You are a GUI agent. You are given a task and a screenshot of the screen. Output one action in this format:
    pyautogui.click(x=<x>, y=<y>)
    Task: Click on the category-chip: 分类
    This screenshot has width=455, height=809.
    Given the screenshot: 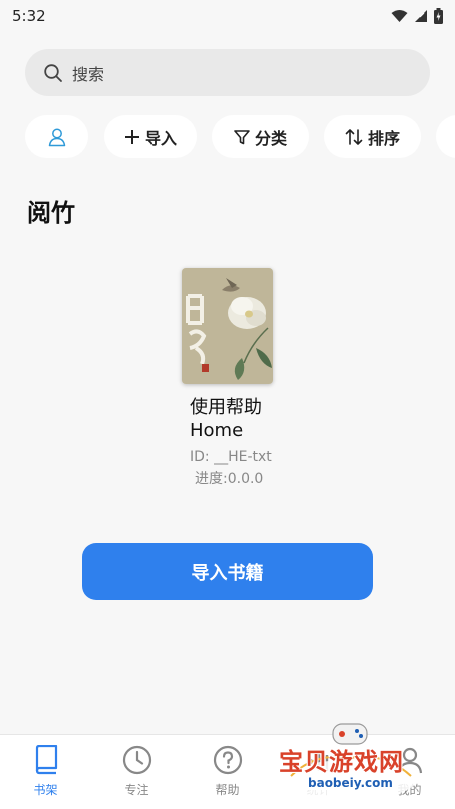 What is the action you would take?
    pyautogui.click(x=260, y=136)
    